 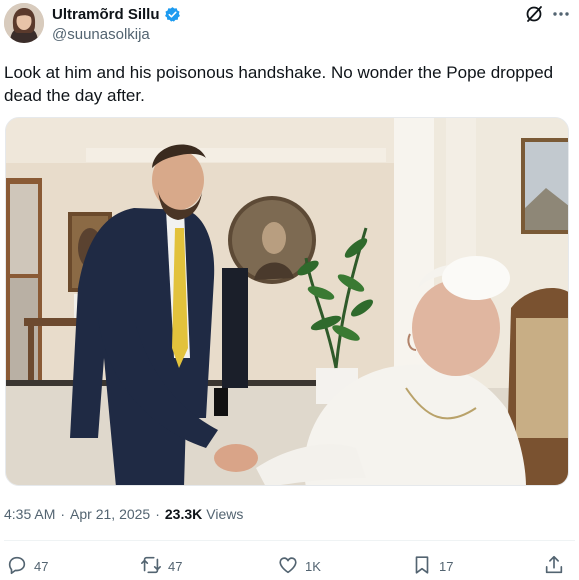 What do you see at coordinates (446, 566) in the screenshot?
I see `bookmark-count: 17` at bounding box center [446, 566].